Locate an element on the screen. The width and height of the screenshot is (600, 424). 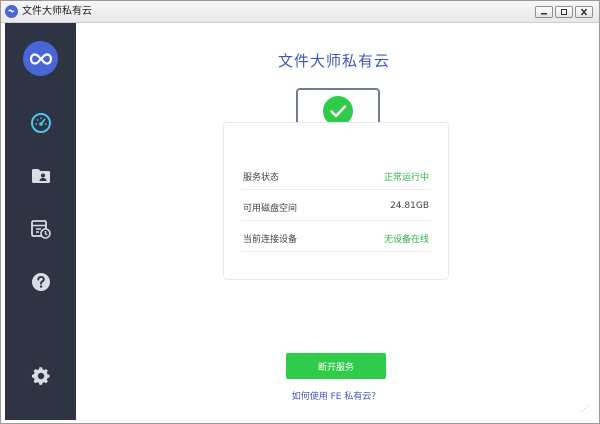
user-folder-icon is located at coordinates (40, 176).